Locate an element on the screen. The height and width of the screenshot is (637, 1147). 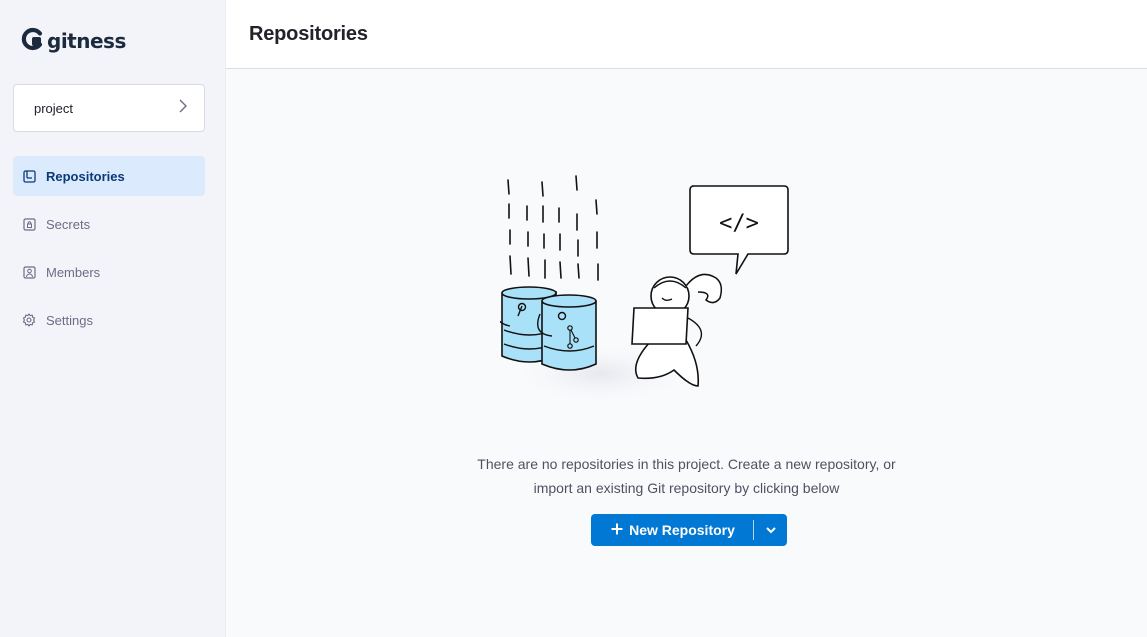
empty-repositories-illustration: </> is located at coordinates (671, 299).